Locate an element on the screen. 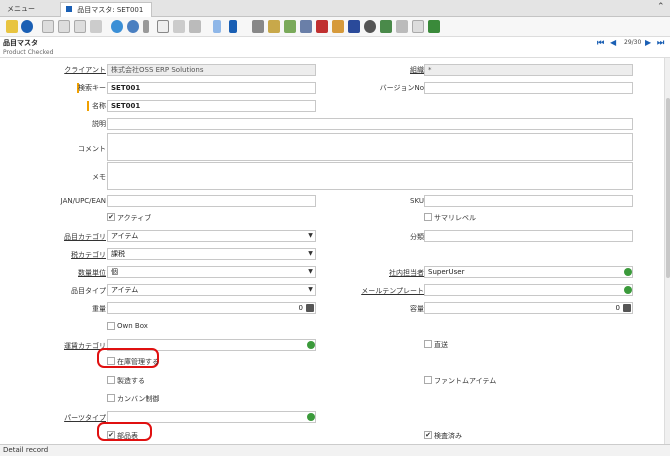  description-input is located at coordinates (370, 124).